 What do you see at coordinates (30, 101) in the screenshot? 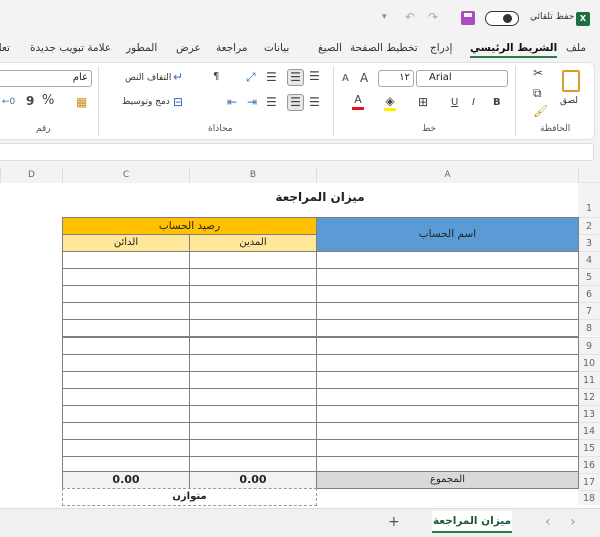
I see `comma-button: 9` at bounding box center [30, 101].